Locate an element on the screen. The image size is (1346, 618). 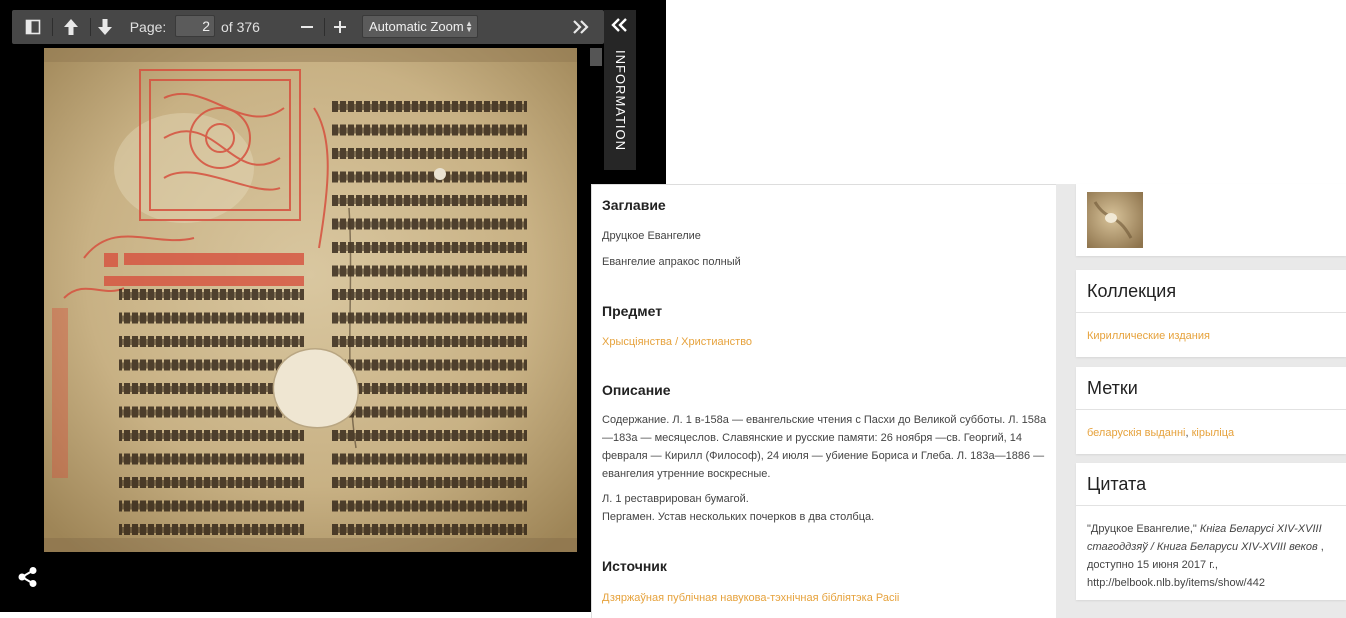
sidebar-toggle-button is located at coordinates (33, 27).